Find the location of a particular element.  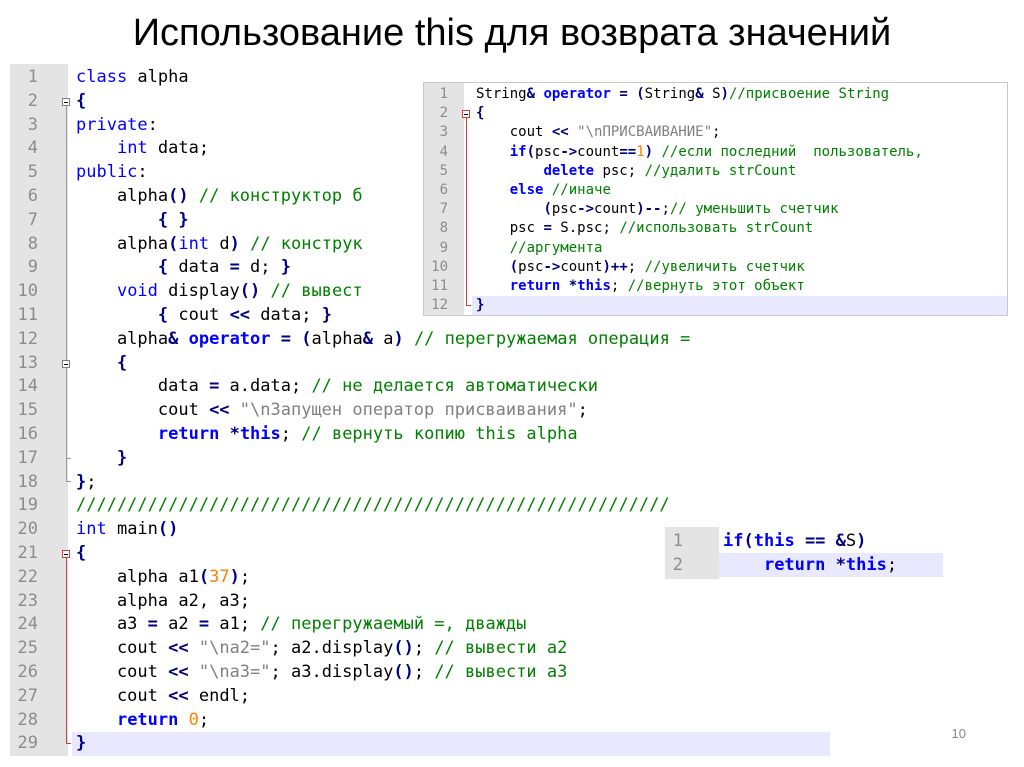

code-token: "\na2=" is located at coordinates (234, 648).